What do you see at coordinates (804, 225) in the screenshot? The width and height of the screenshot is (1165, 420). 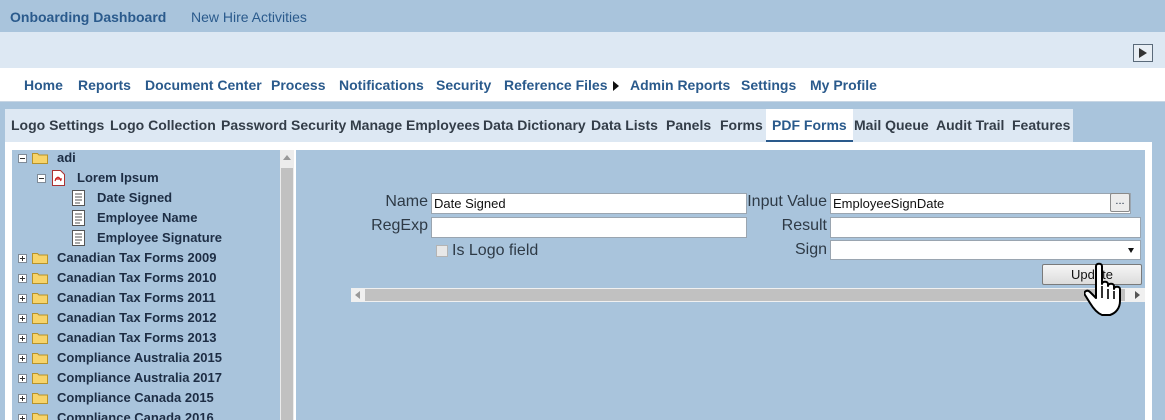 I see `result-label: Result` at bounding box center [804, 225].